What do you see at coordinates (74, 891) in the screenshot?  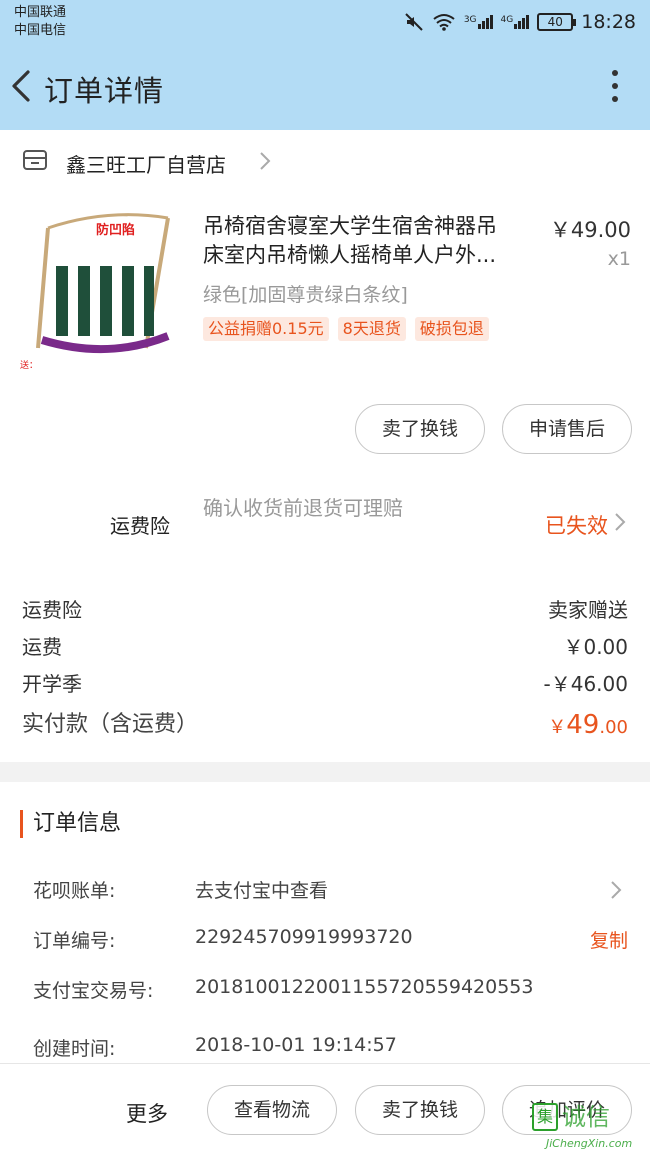 I see `info-key: 花呗账单:` at bounding box center [74, 891].